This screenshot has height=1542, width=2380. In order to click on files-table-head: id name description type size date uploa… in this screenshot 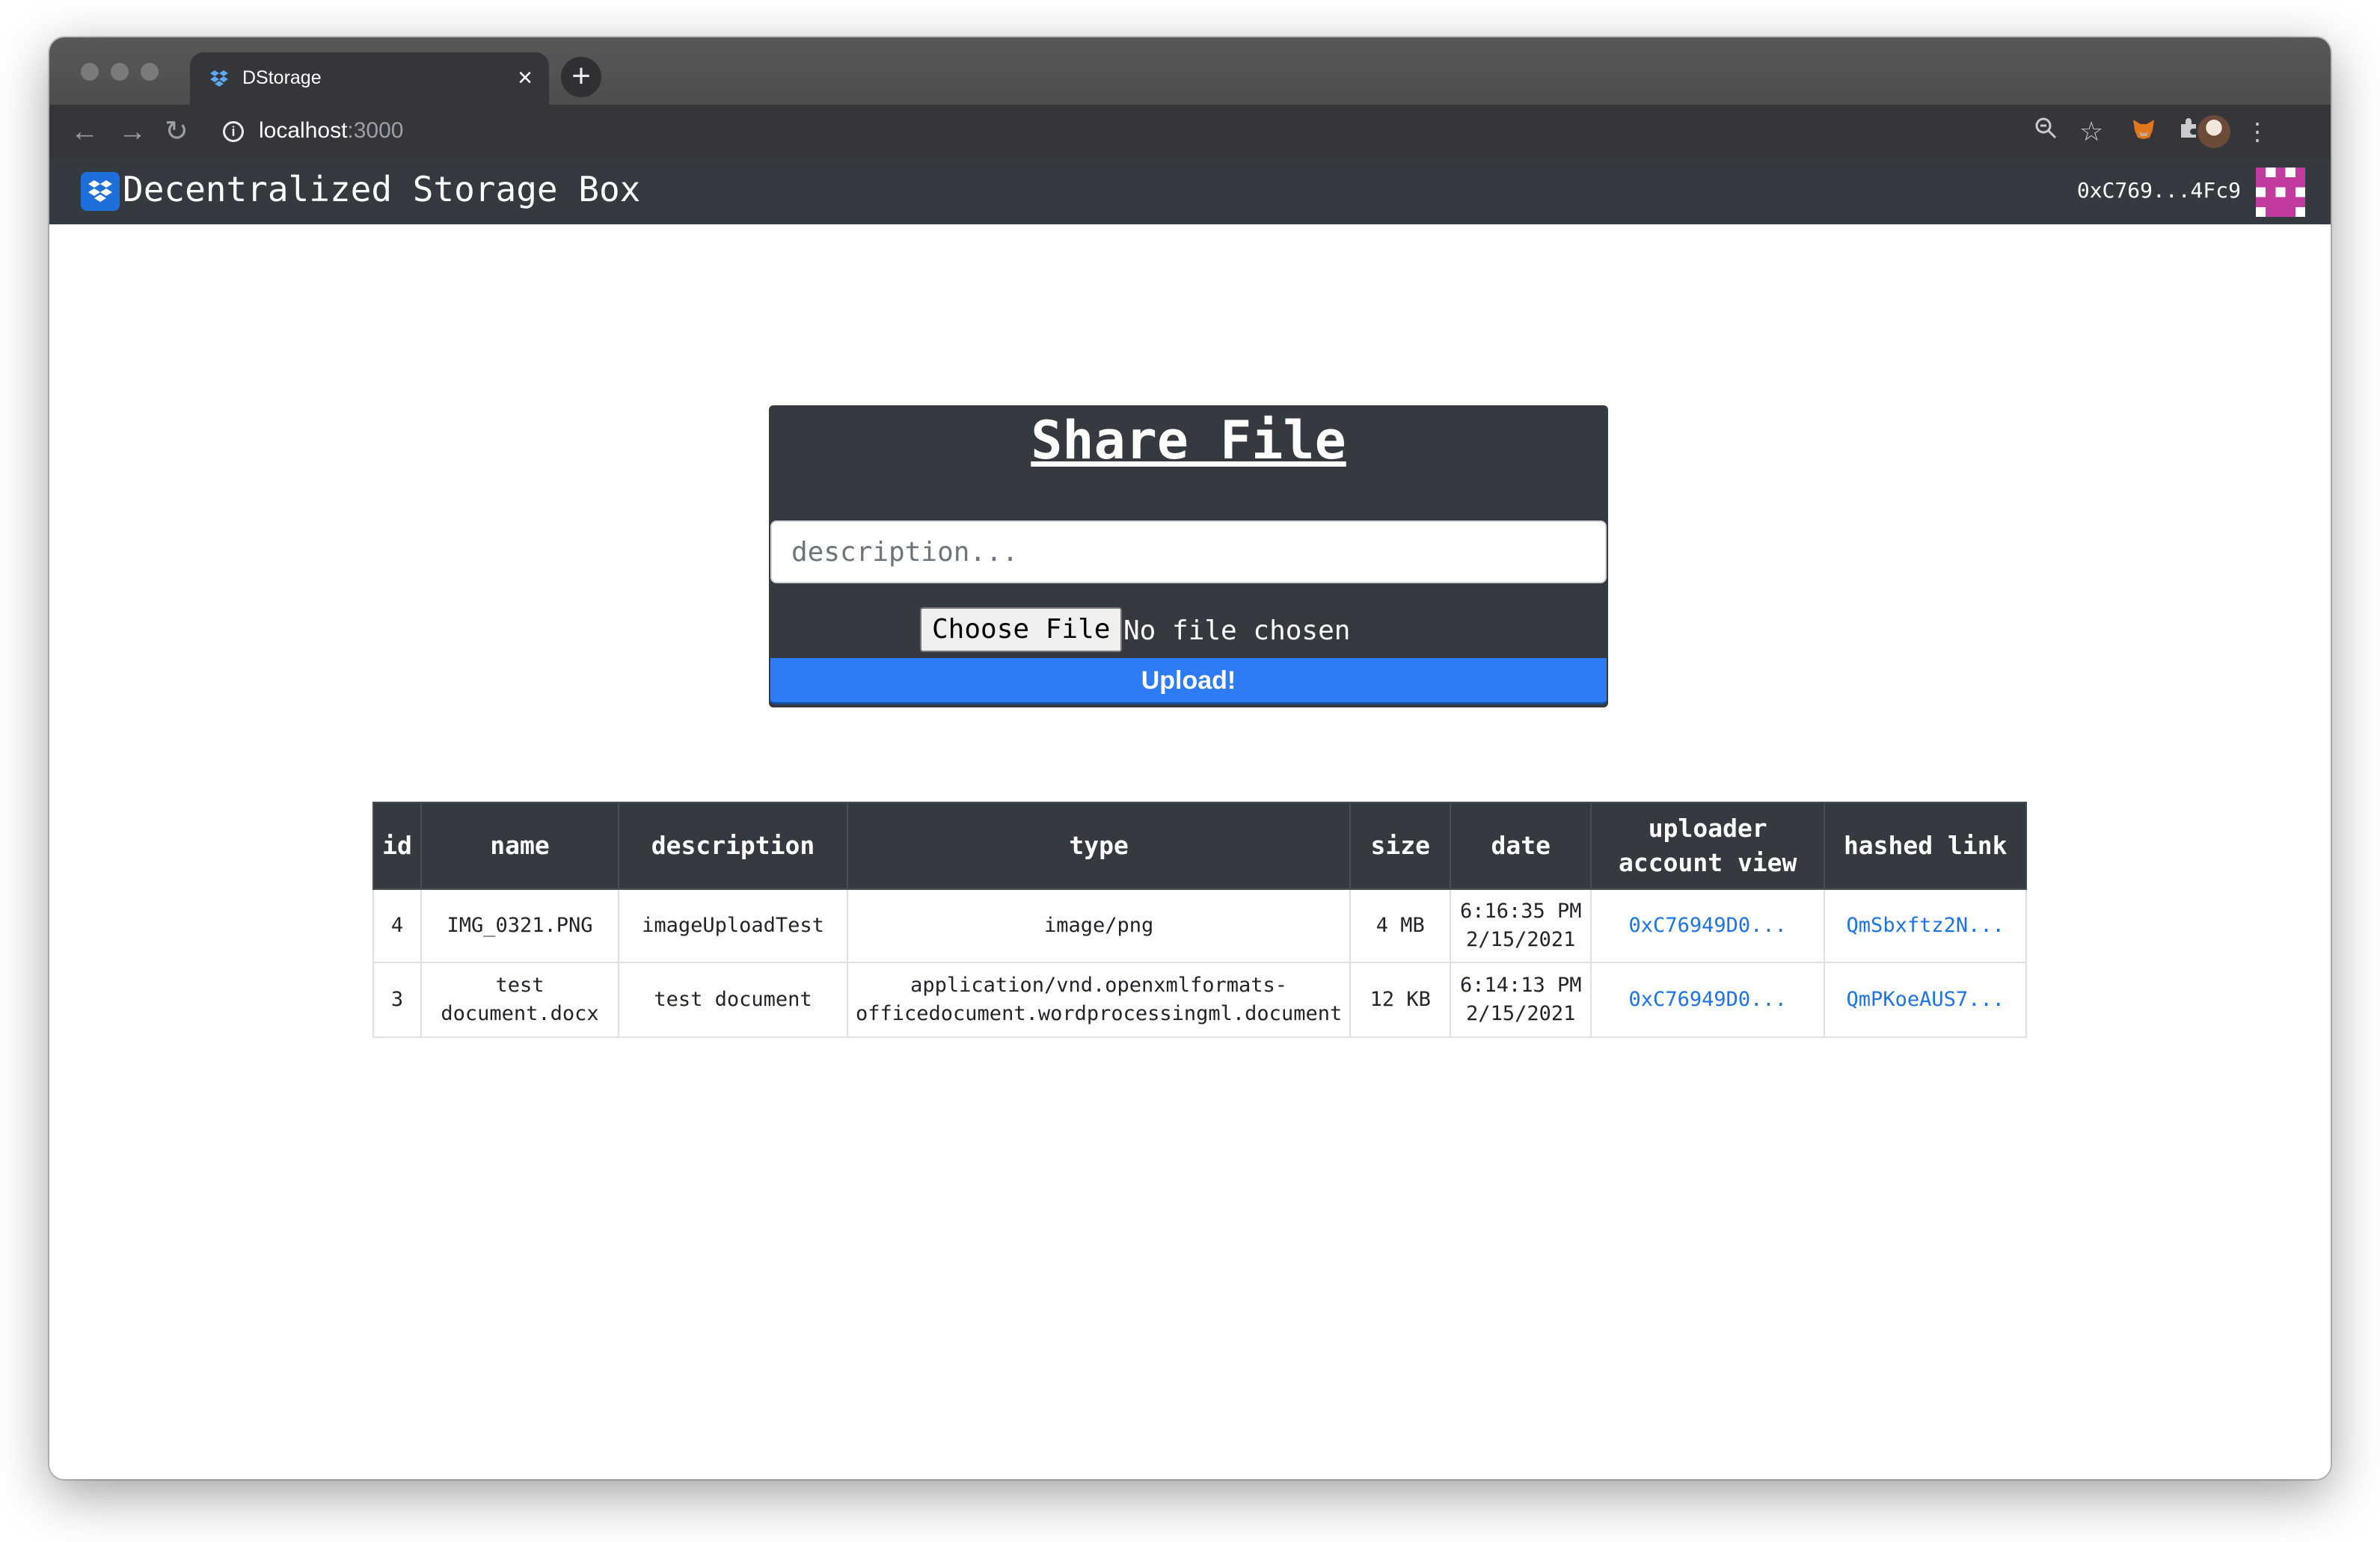, I will do `click(1200, 846)`.